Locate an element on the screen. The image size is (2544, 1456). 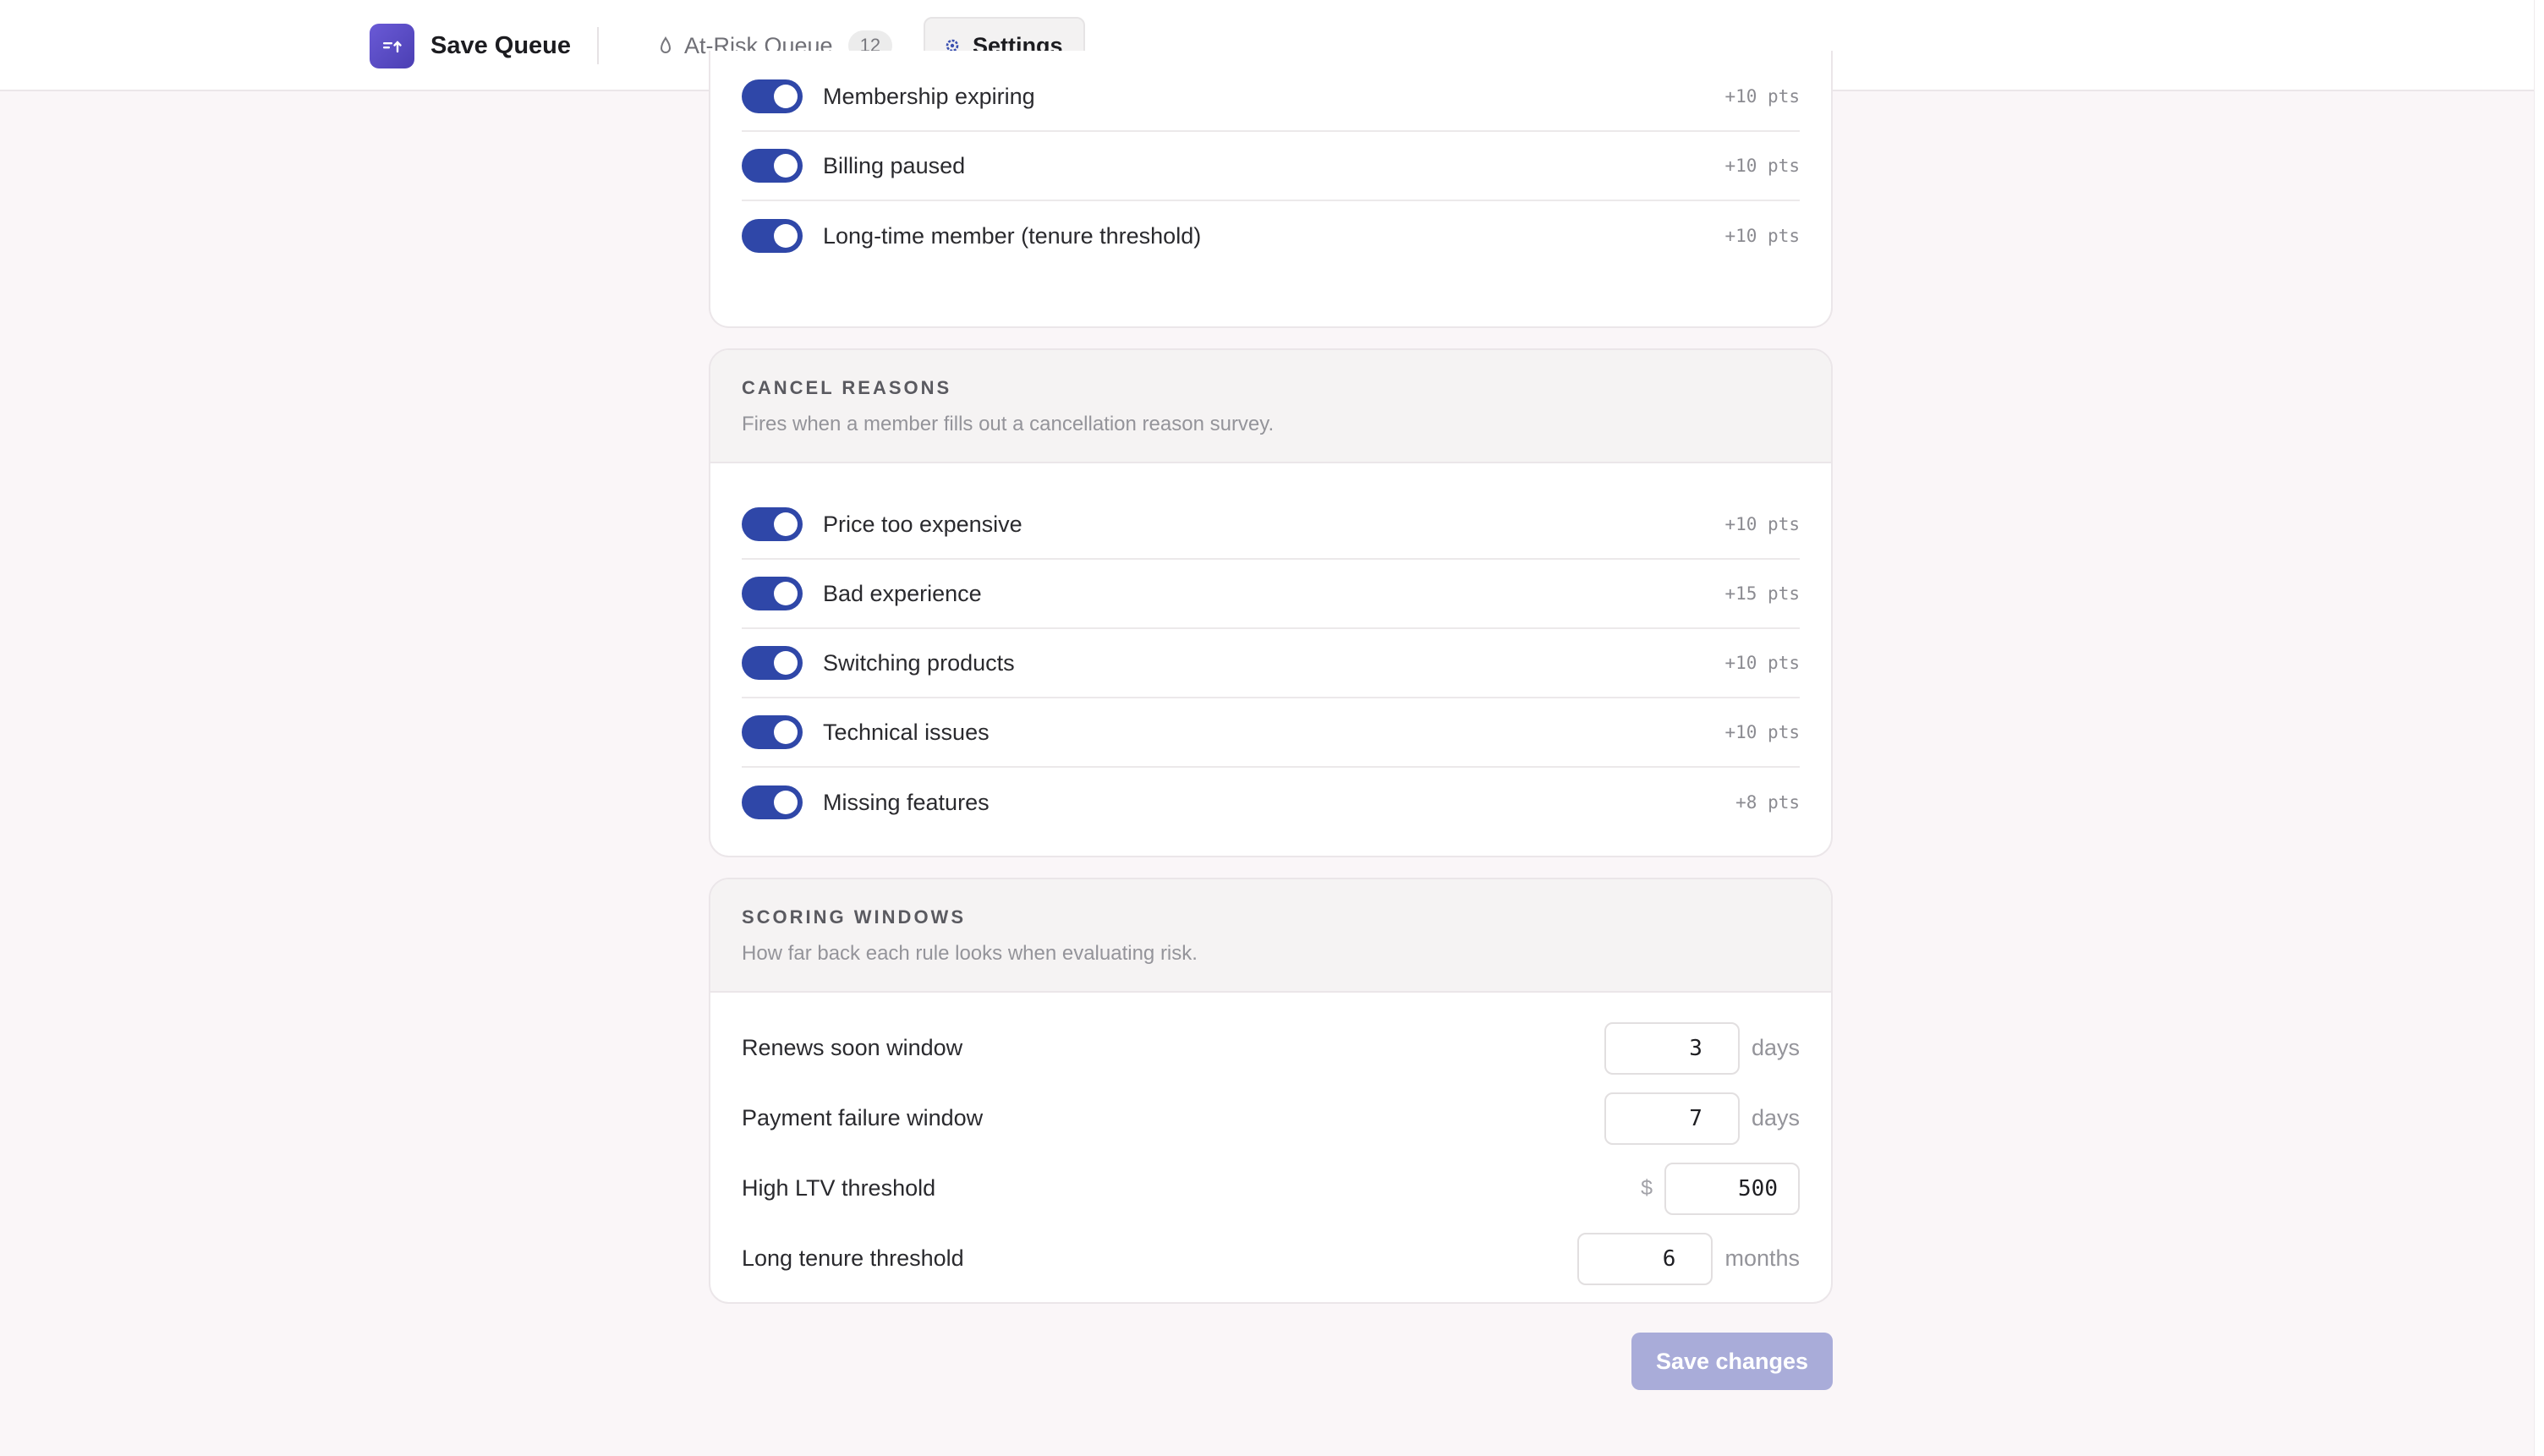
page-scrollbar is located at coordinates (2539, 728).